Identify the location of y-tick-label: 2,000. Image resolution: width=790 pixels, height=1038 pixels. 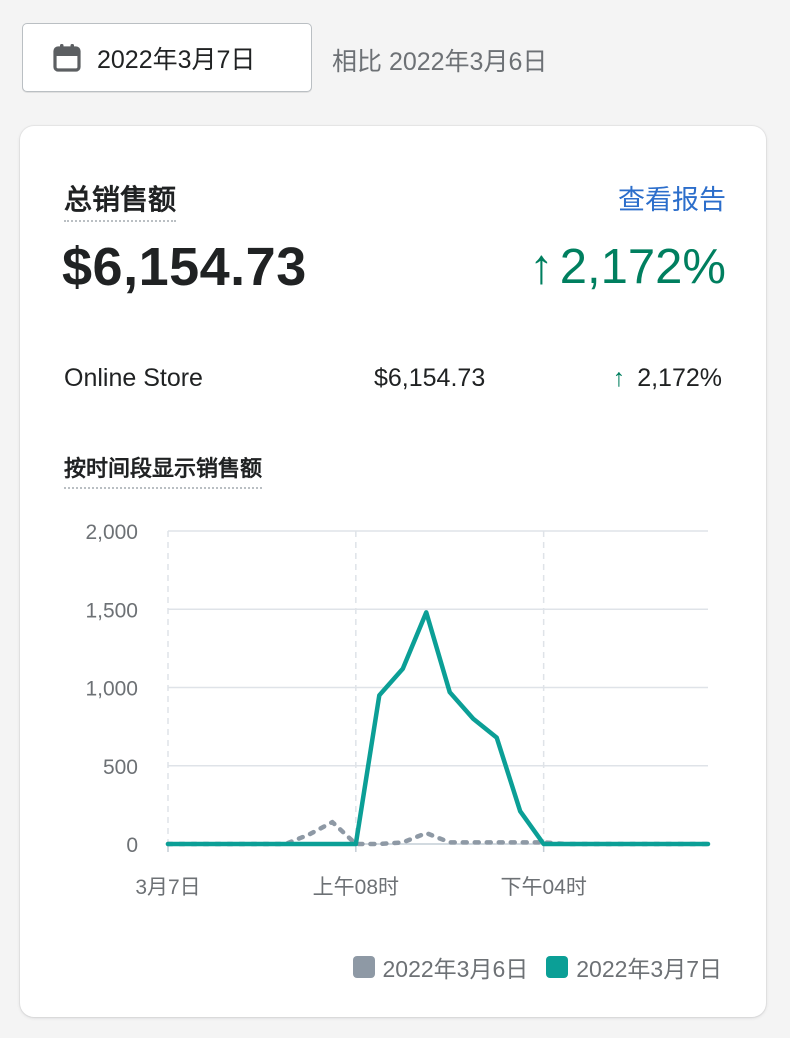
(111, 532).